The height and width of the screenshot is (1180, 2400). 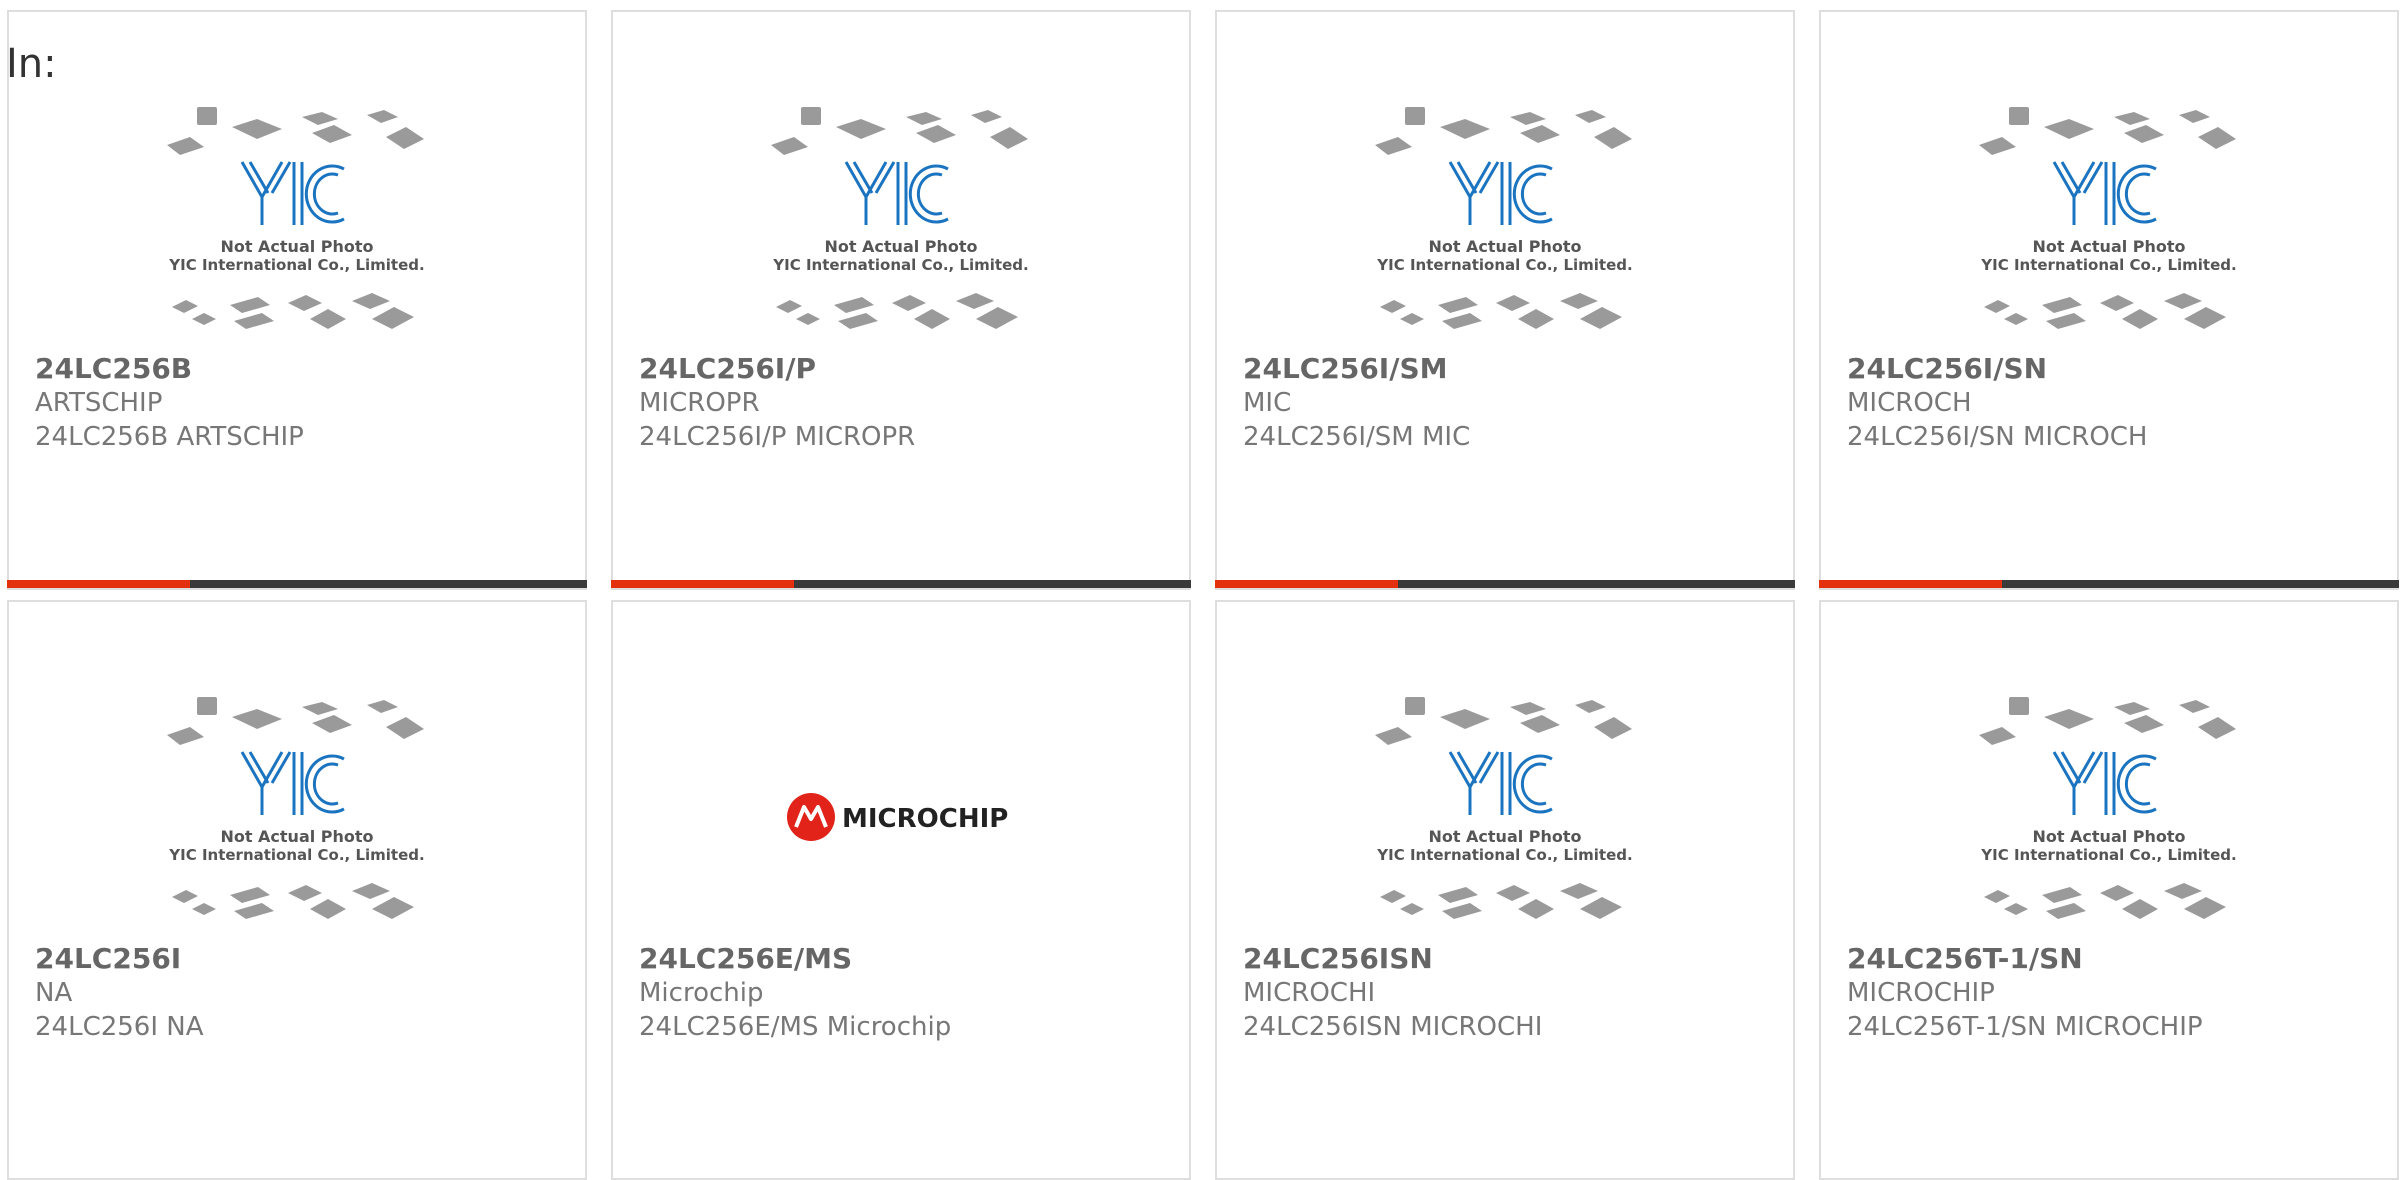 What do you see at coordinates (305, 369) in the screenshot?
I see `part-number: 24LC256B` at bounding box center [305, 369].